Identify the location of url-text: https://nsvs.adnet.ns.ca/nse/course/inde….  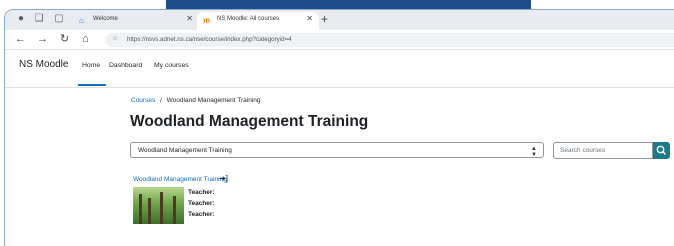
(209, 39).